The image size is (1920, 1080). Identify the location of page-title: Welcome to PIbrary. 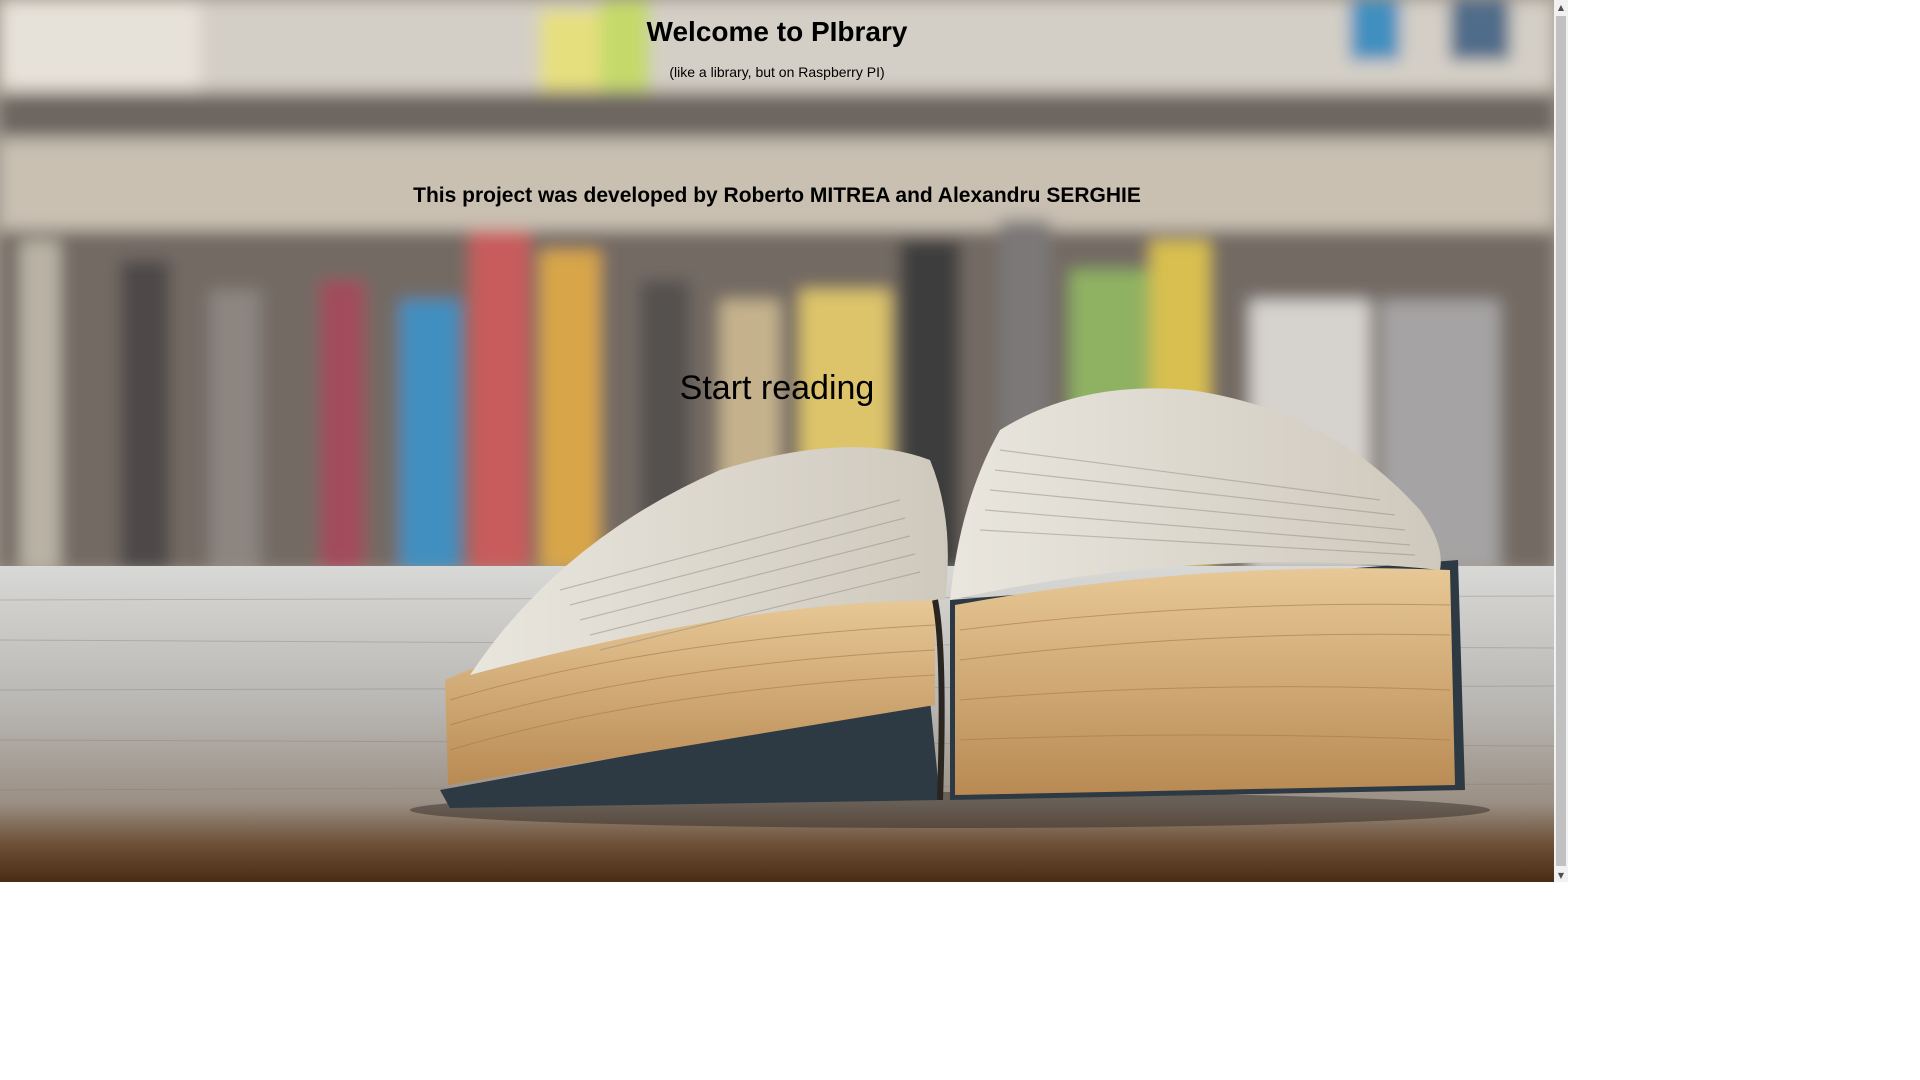
(777, 31).